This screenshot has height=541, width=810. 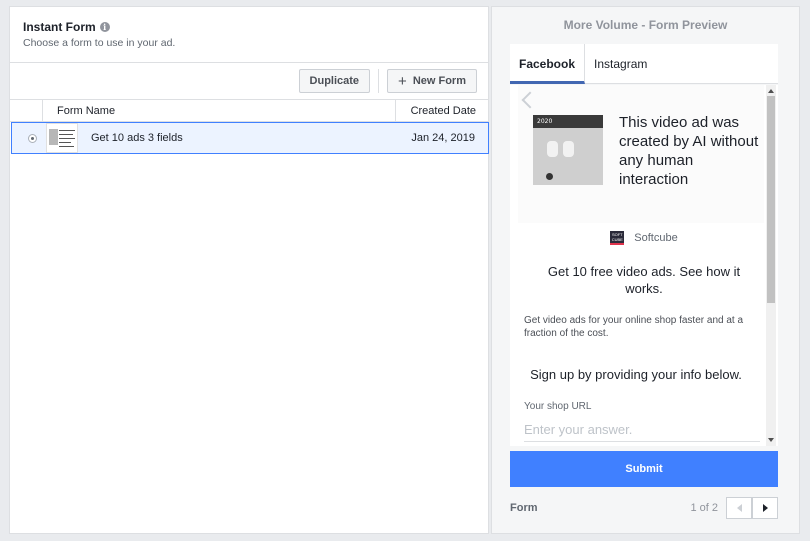 I want to click on table-header: Form Name Created Date, so click(x=249, y=111).